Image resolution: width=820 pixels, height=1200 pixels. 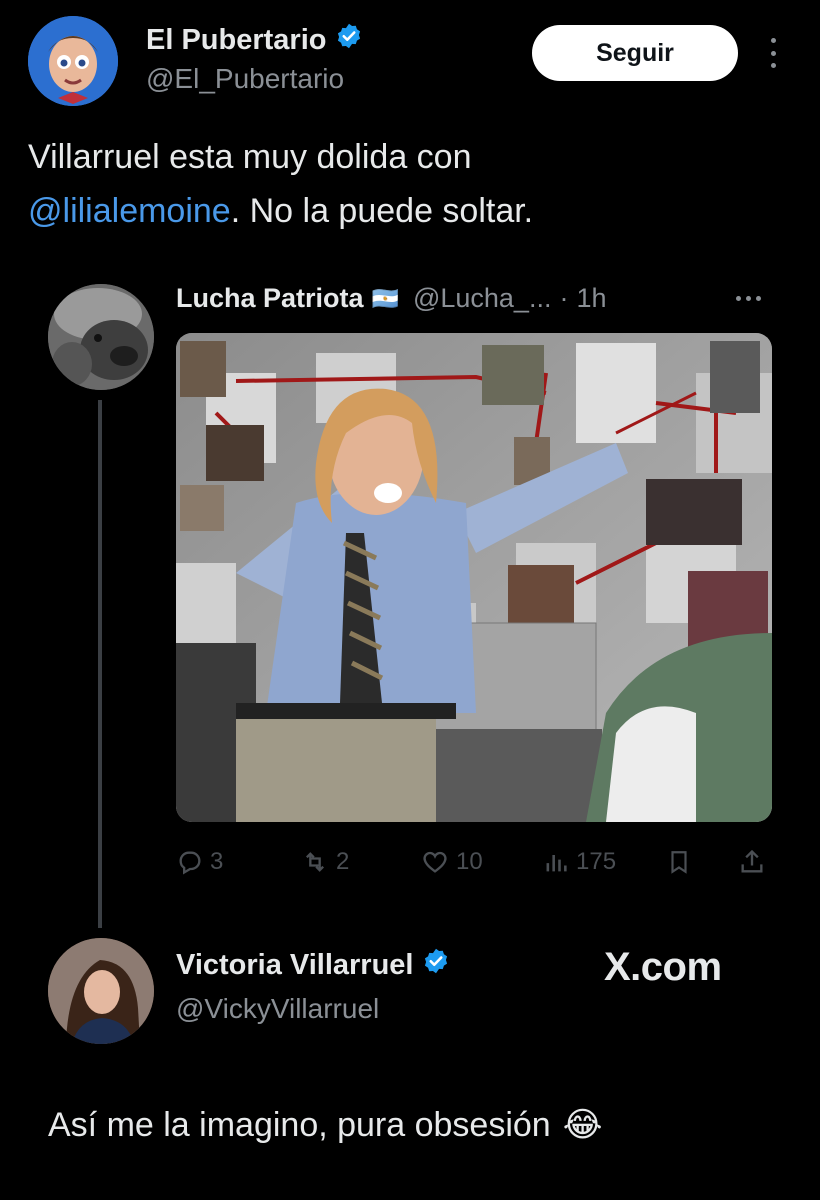 I want to click on views-icon, so click(x=556, y=863).